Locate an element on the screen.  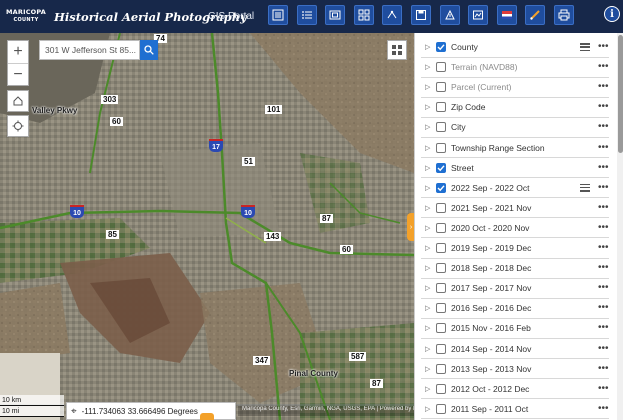
layer-row: ▷ 2021 Sep - 2021 Nov ••• is located at coordinates (514, 208).